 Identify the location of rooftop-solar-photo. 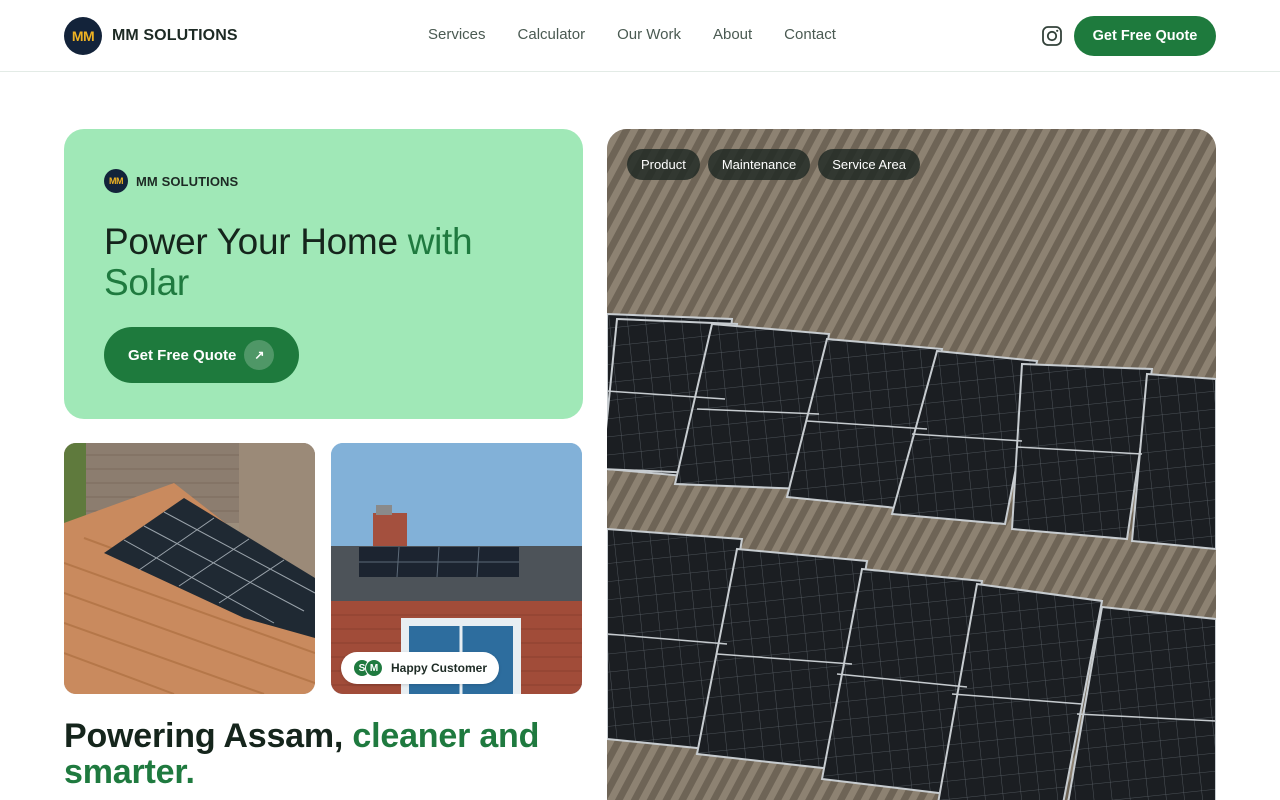
(189, 568).